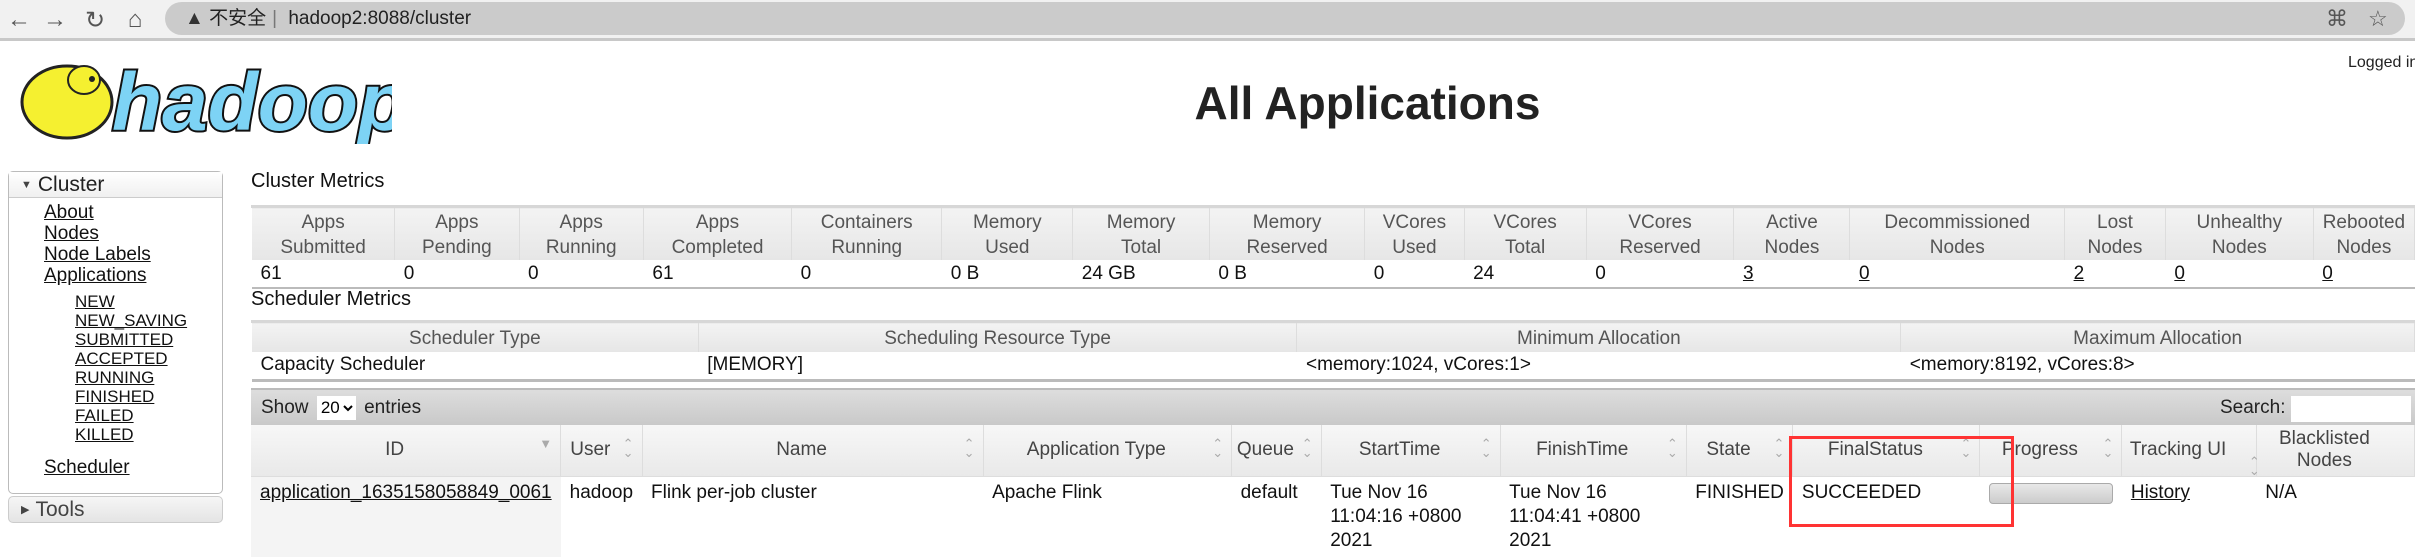 This screenshot has width=2415, height=557. I want to click on maximum-allocation-value: <memory:8192, vCores:8>, so click(2022, 365).